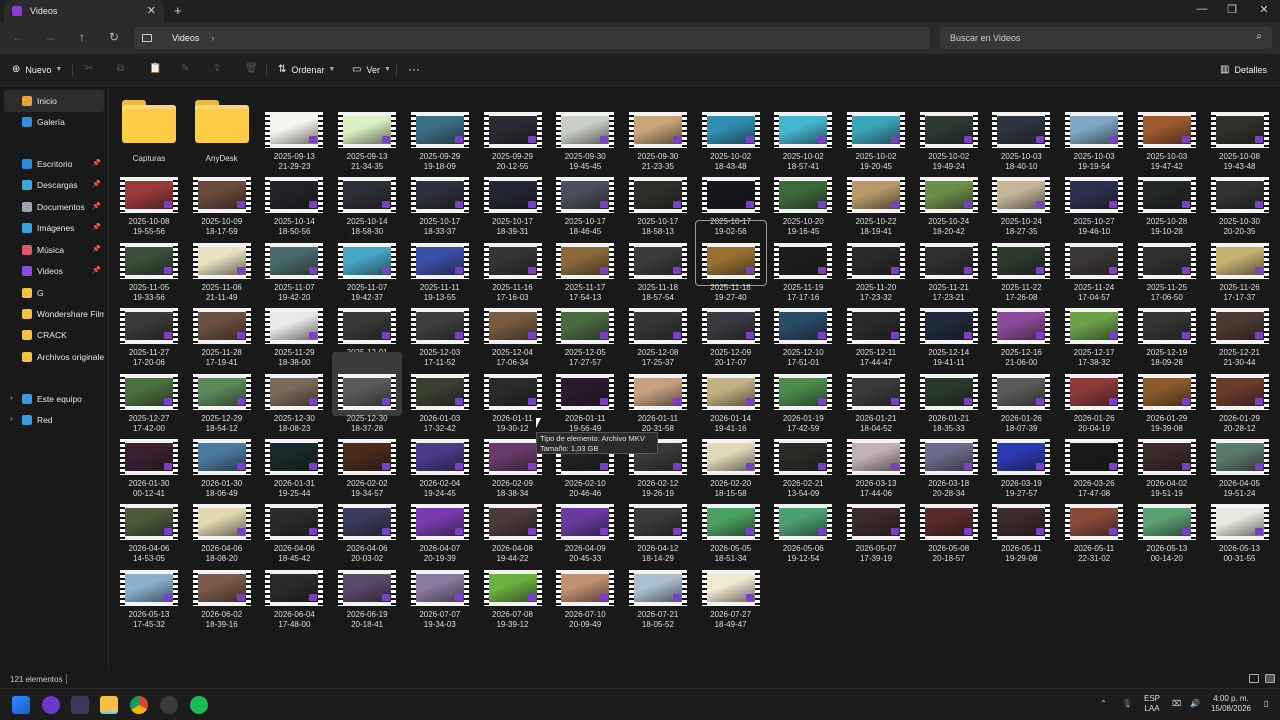  Describe the element at coordinates (876, 326) in the screenshot. I see `video-item: 2025-12-11 17-44-47` at that location.